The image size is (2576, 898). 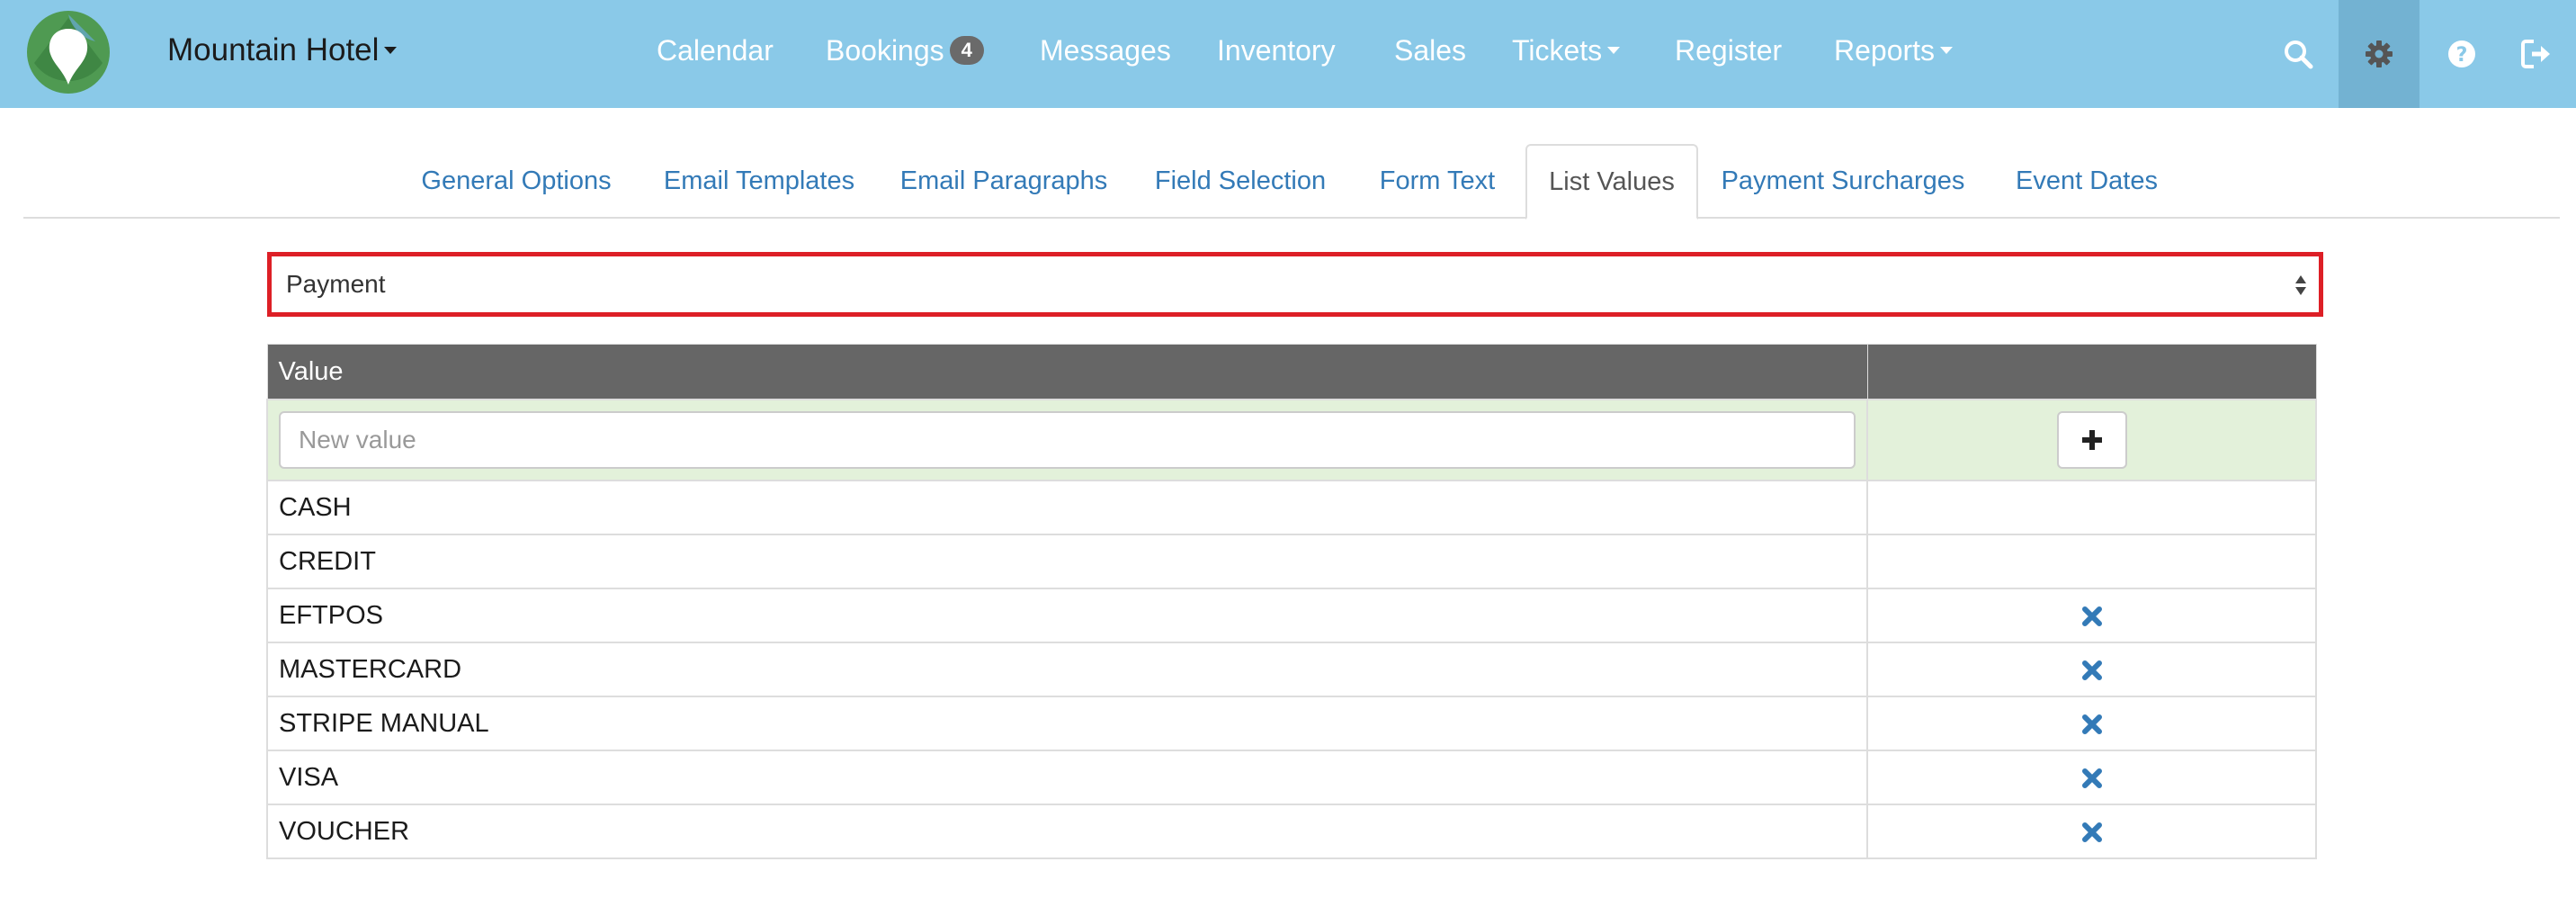 I want to click on value-cell: CREDIT, so click(x=1067, y=561).